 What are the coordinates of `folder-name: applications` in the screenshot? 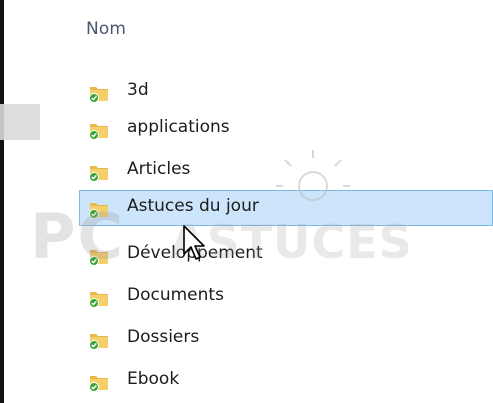 It's located at (178, 127).